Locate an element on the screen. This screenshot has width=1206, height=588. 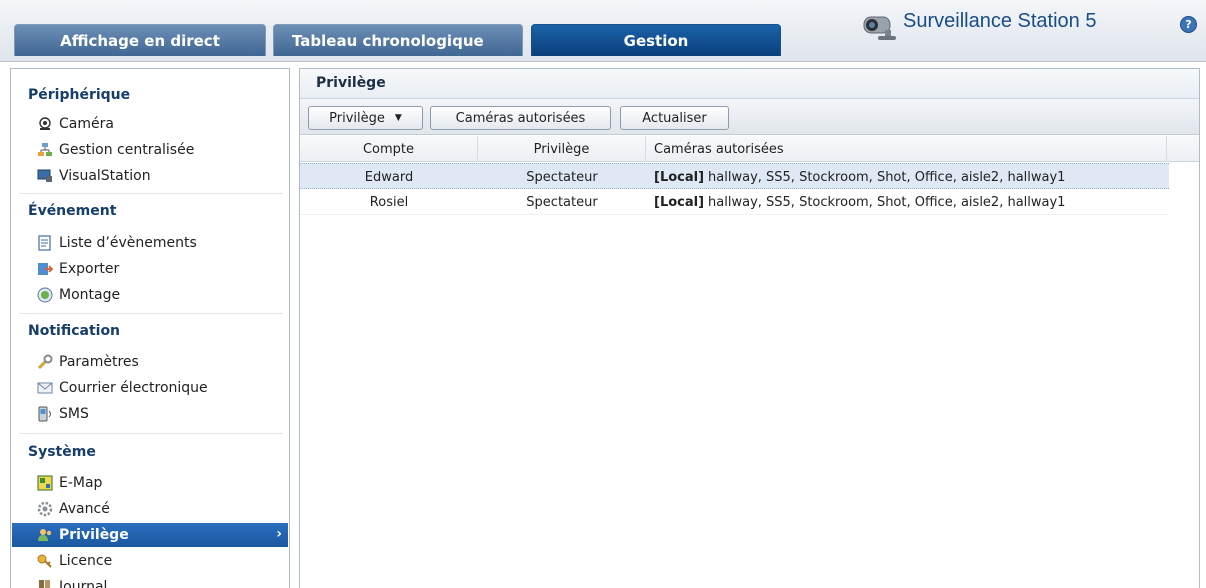
network-icon is located at coordinates (45, 150).